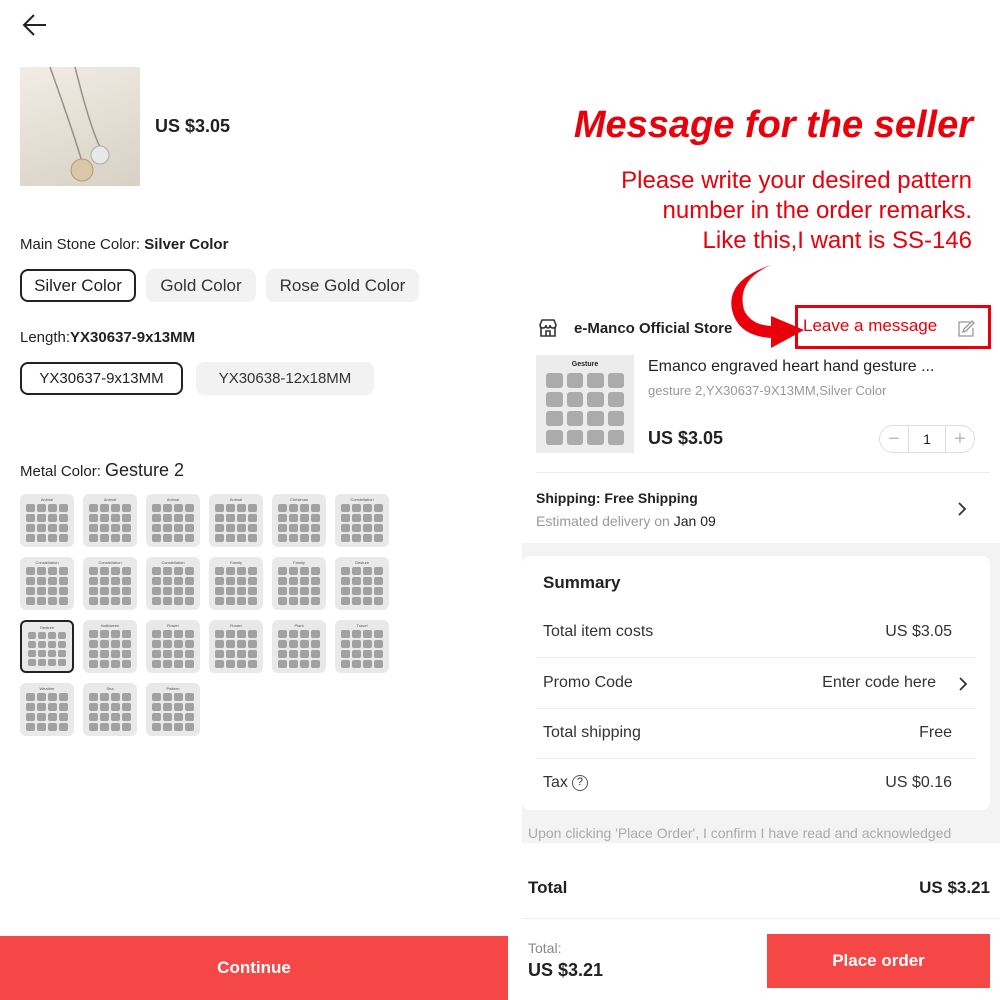 Image resolution: width=1000 pixels, height=1000 pixels. What do you see at coordinates (598, 631) in the screenshot?
I see `summary-label-item-costs: Total item costs` at bounding box center [598, 631].